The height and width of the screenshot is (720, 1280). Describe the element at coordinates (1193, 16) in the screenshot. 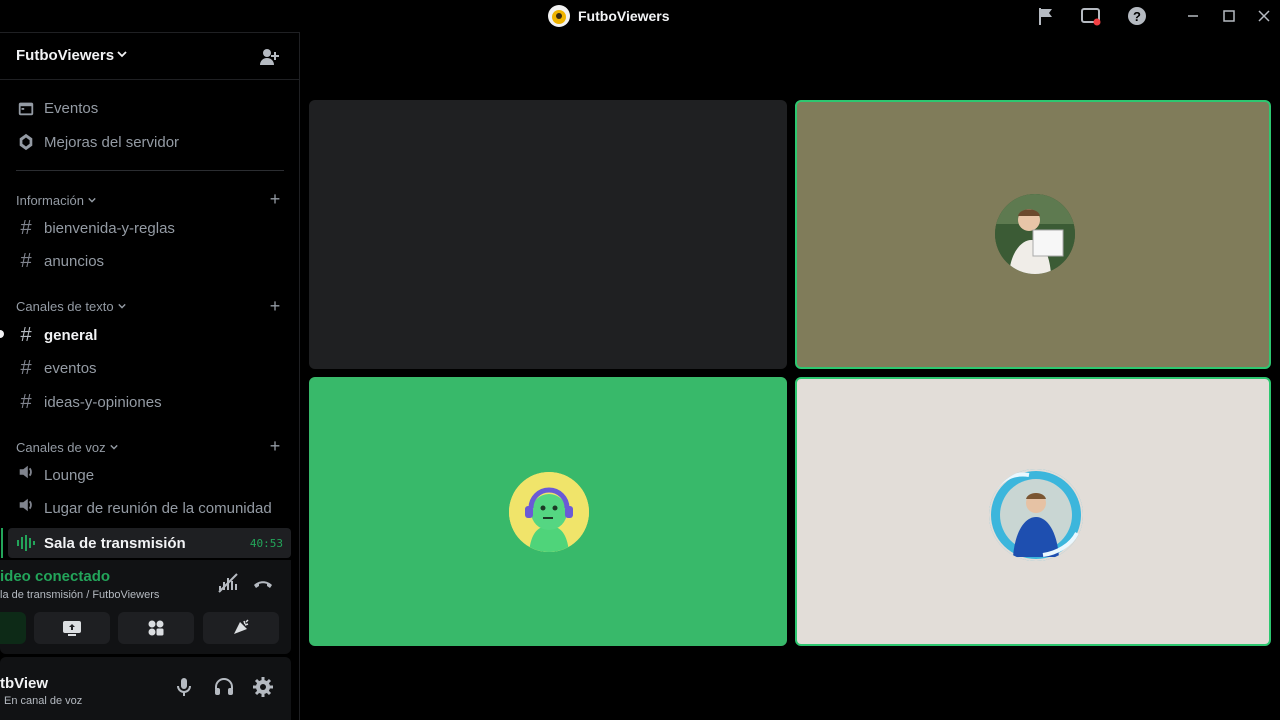

I see `minimize-icon` at that location.